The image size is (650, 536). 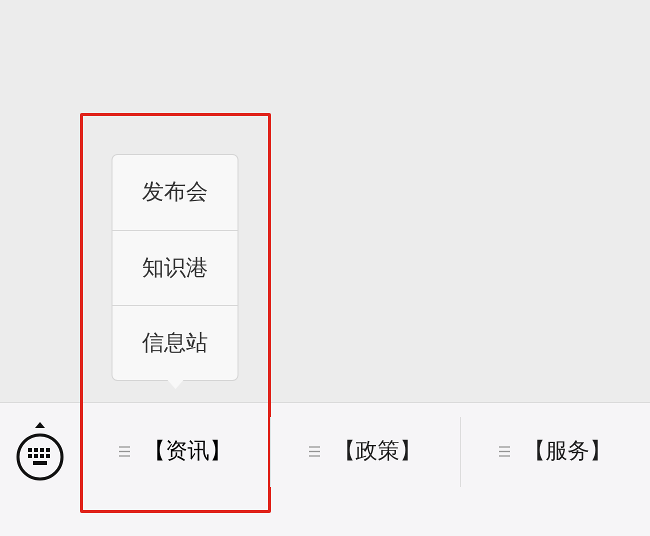 What do you see at coordinates (175, 342) in the screenshot?
I see `submenu-item: 信息站` at bounding box center [175, 342].